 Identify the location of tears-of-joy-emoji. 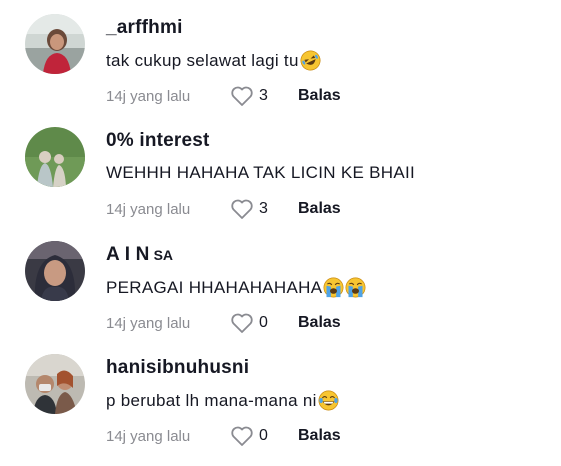
(328, 400).